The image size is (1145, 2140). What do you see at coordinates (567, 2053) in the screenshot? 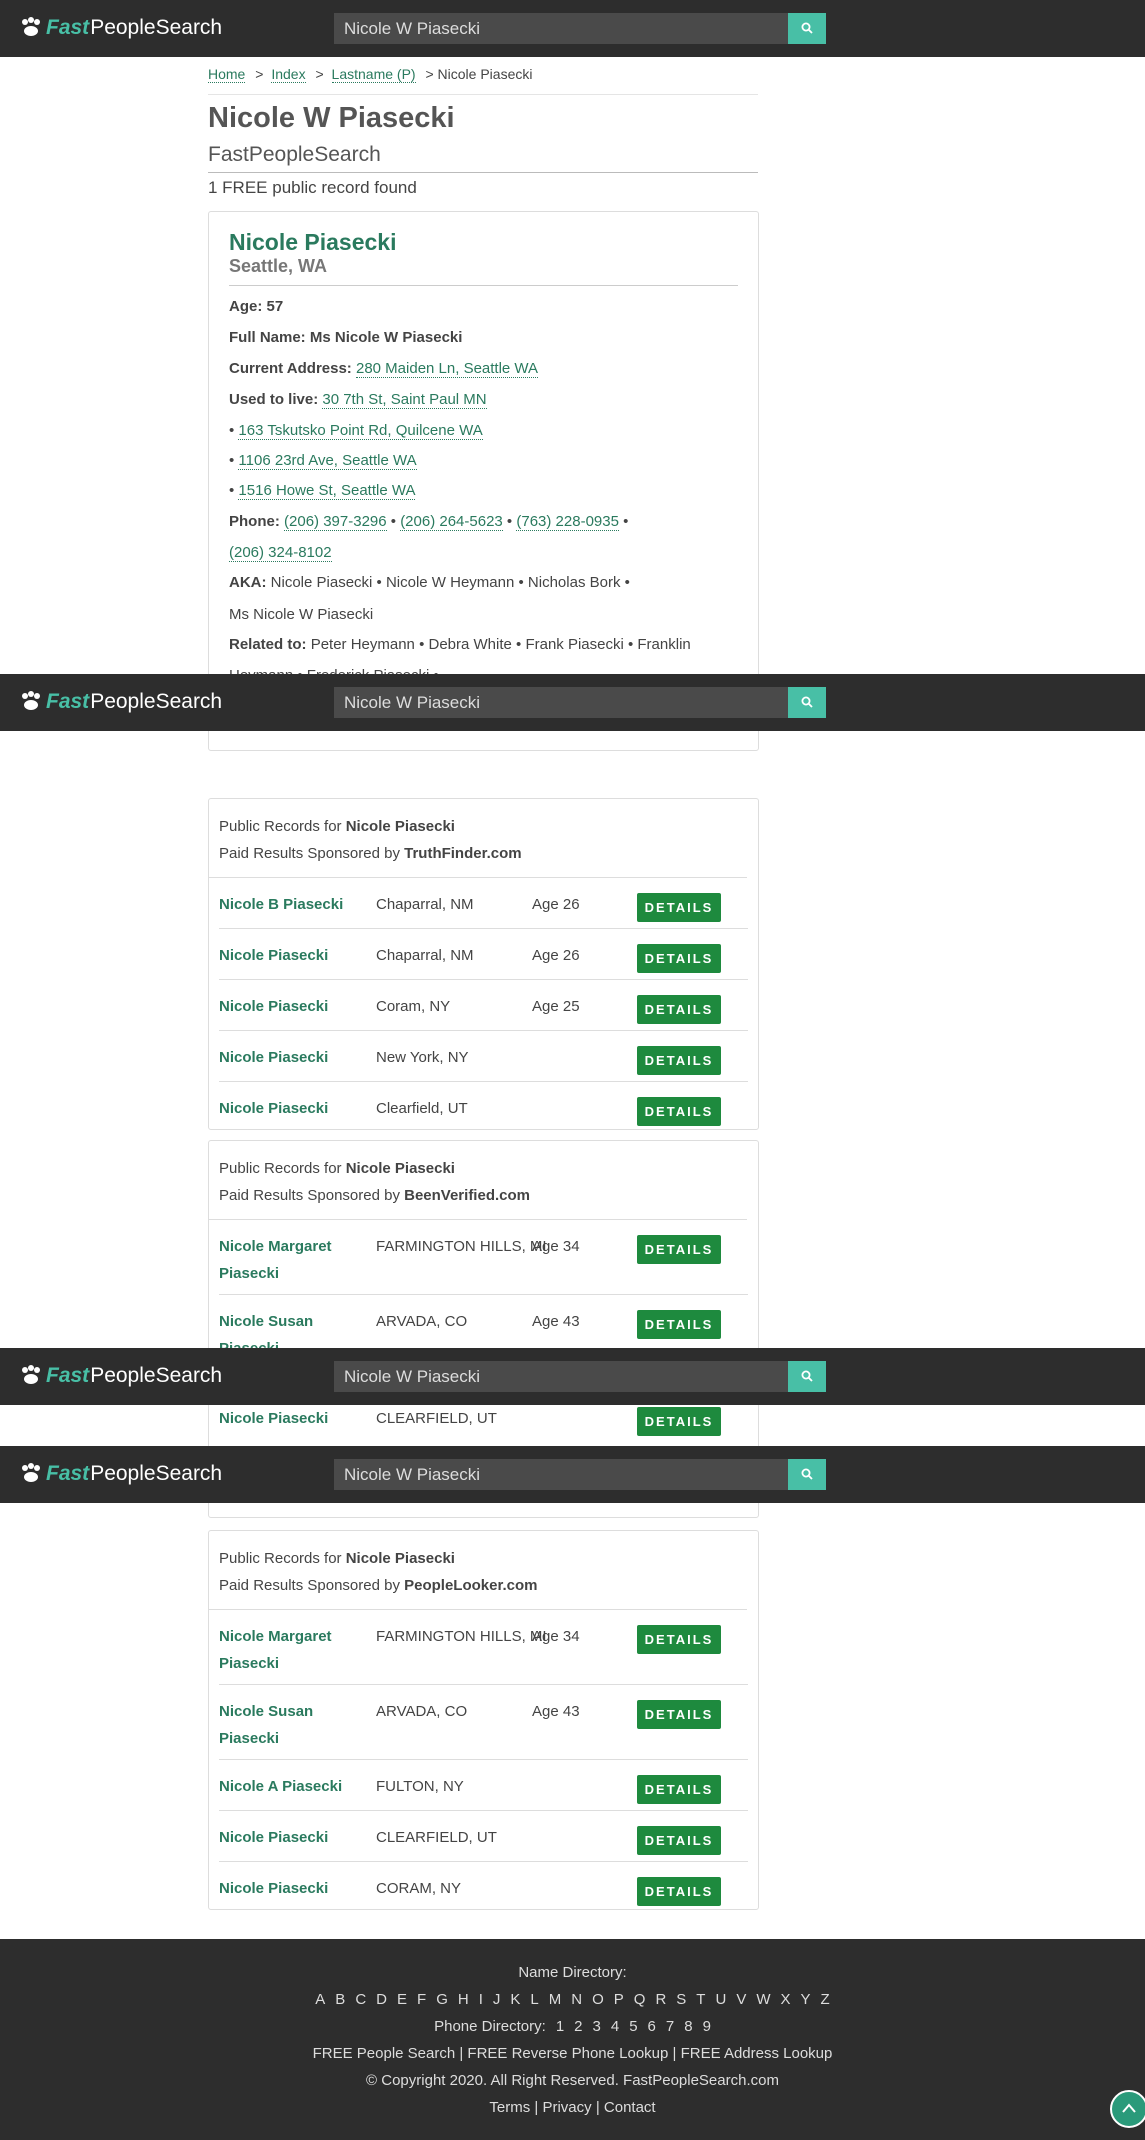
I see `free-reverse-phone-link: FREE Reverse Phone Lookup` at bounding box center [567, 2053].